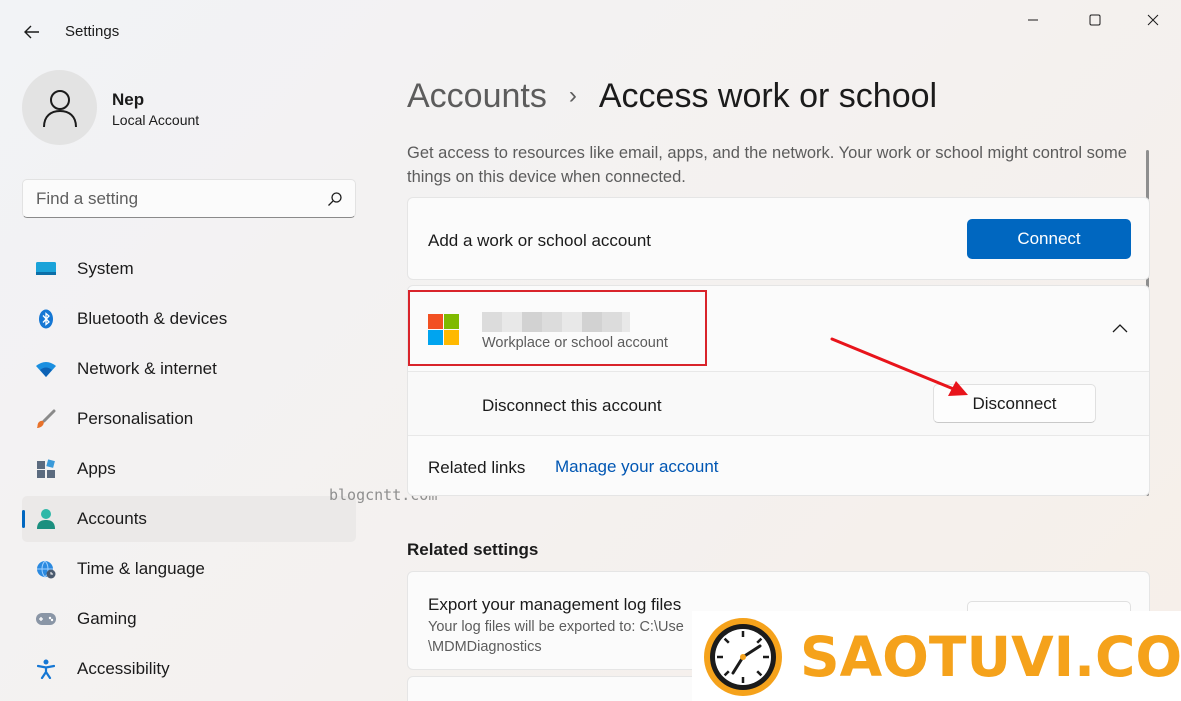 This screenshot has height=701, width=1181. I want to click on user-icon, so click(59, 108).